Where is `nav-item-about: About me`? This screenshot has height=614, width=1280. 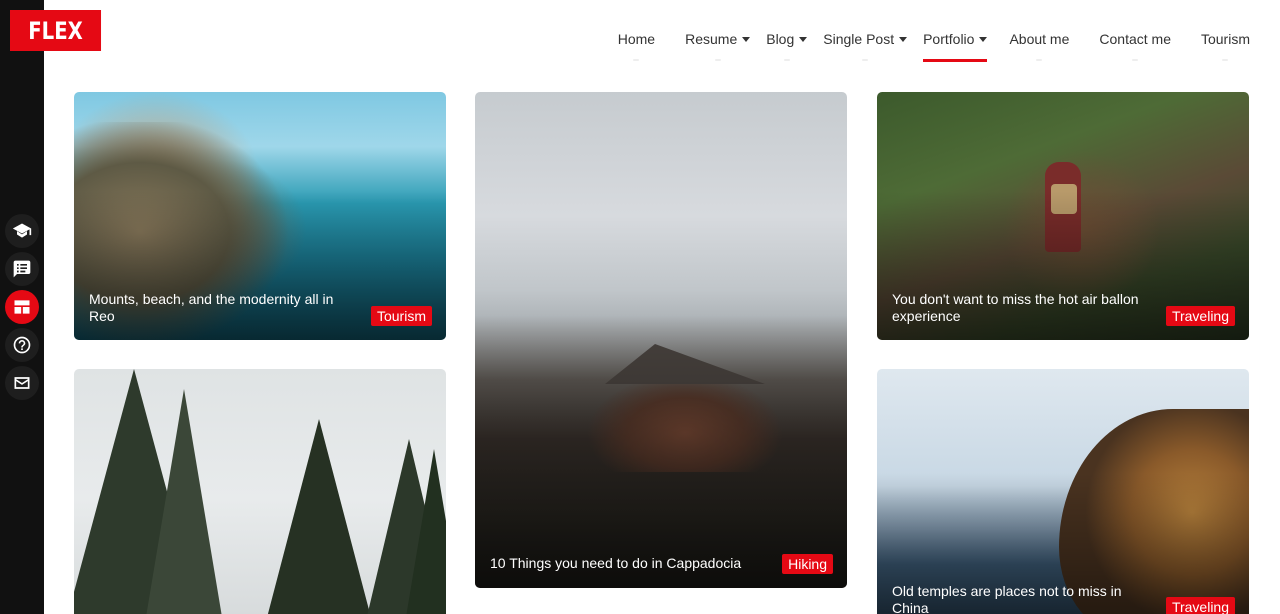 nav-item-about: About me is located at coordinates (1039, 44).